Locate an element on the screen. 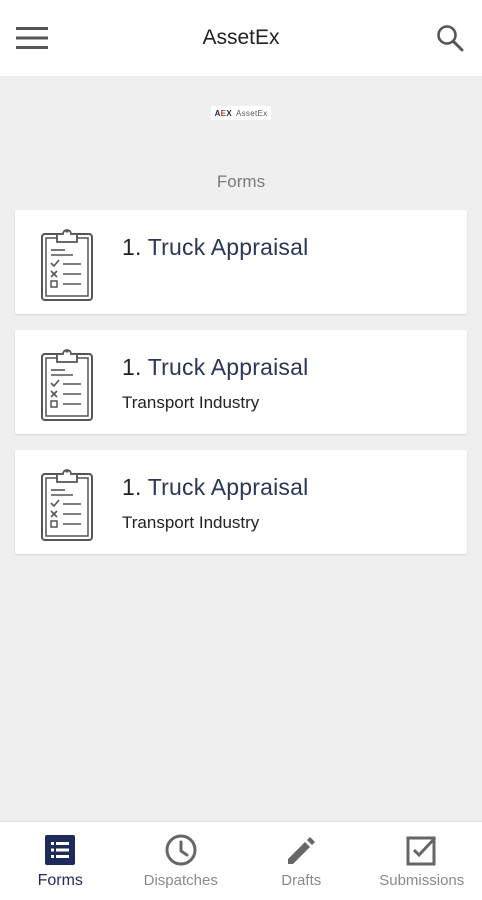  list-icon is located at coordinates (60, 850).